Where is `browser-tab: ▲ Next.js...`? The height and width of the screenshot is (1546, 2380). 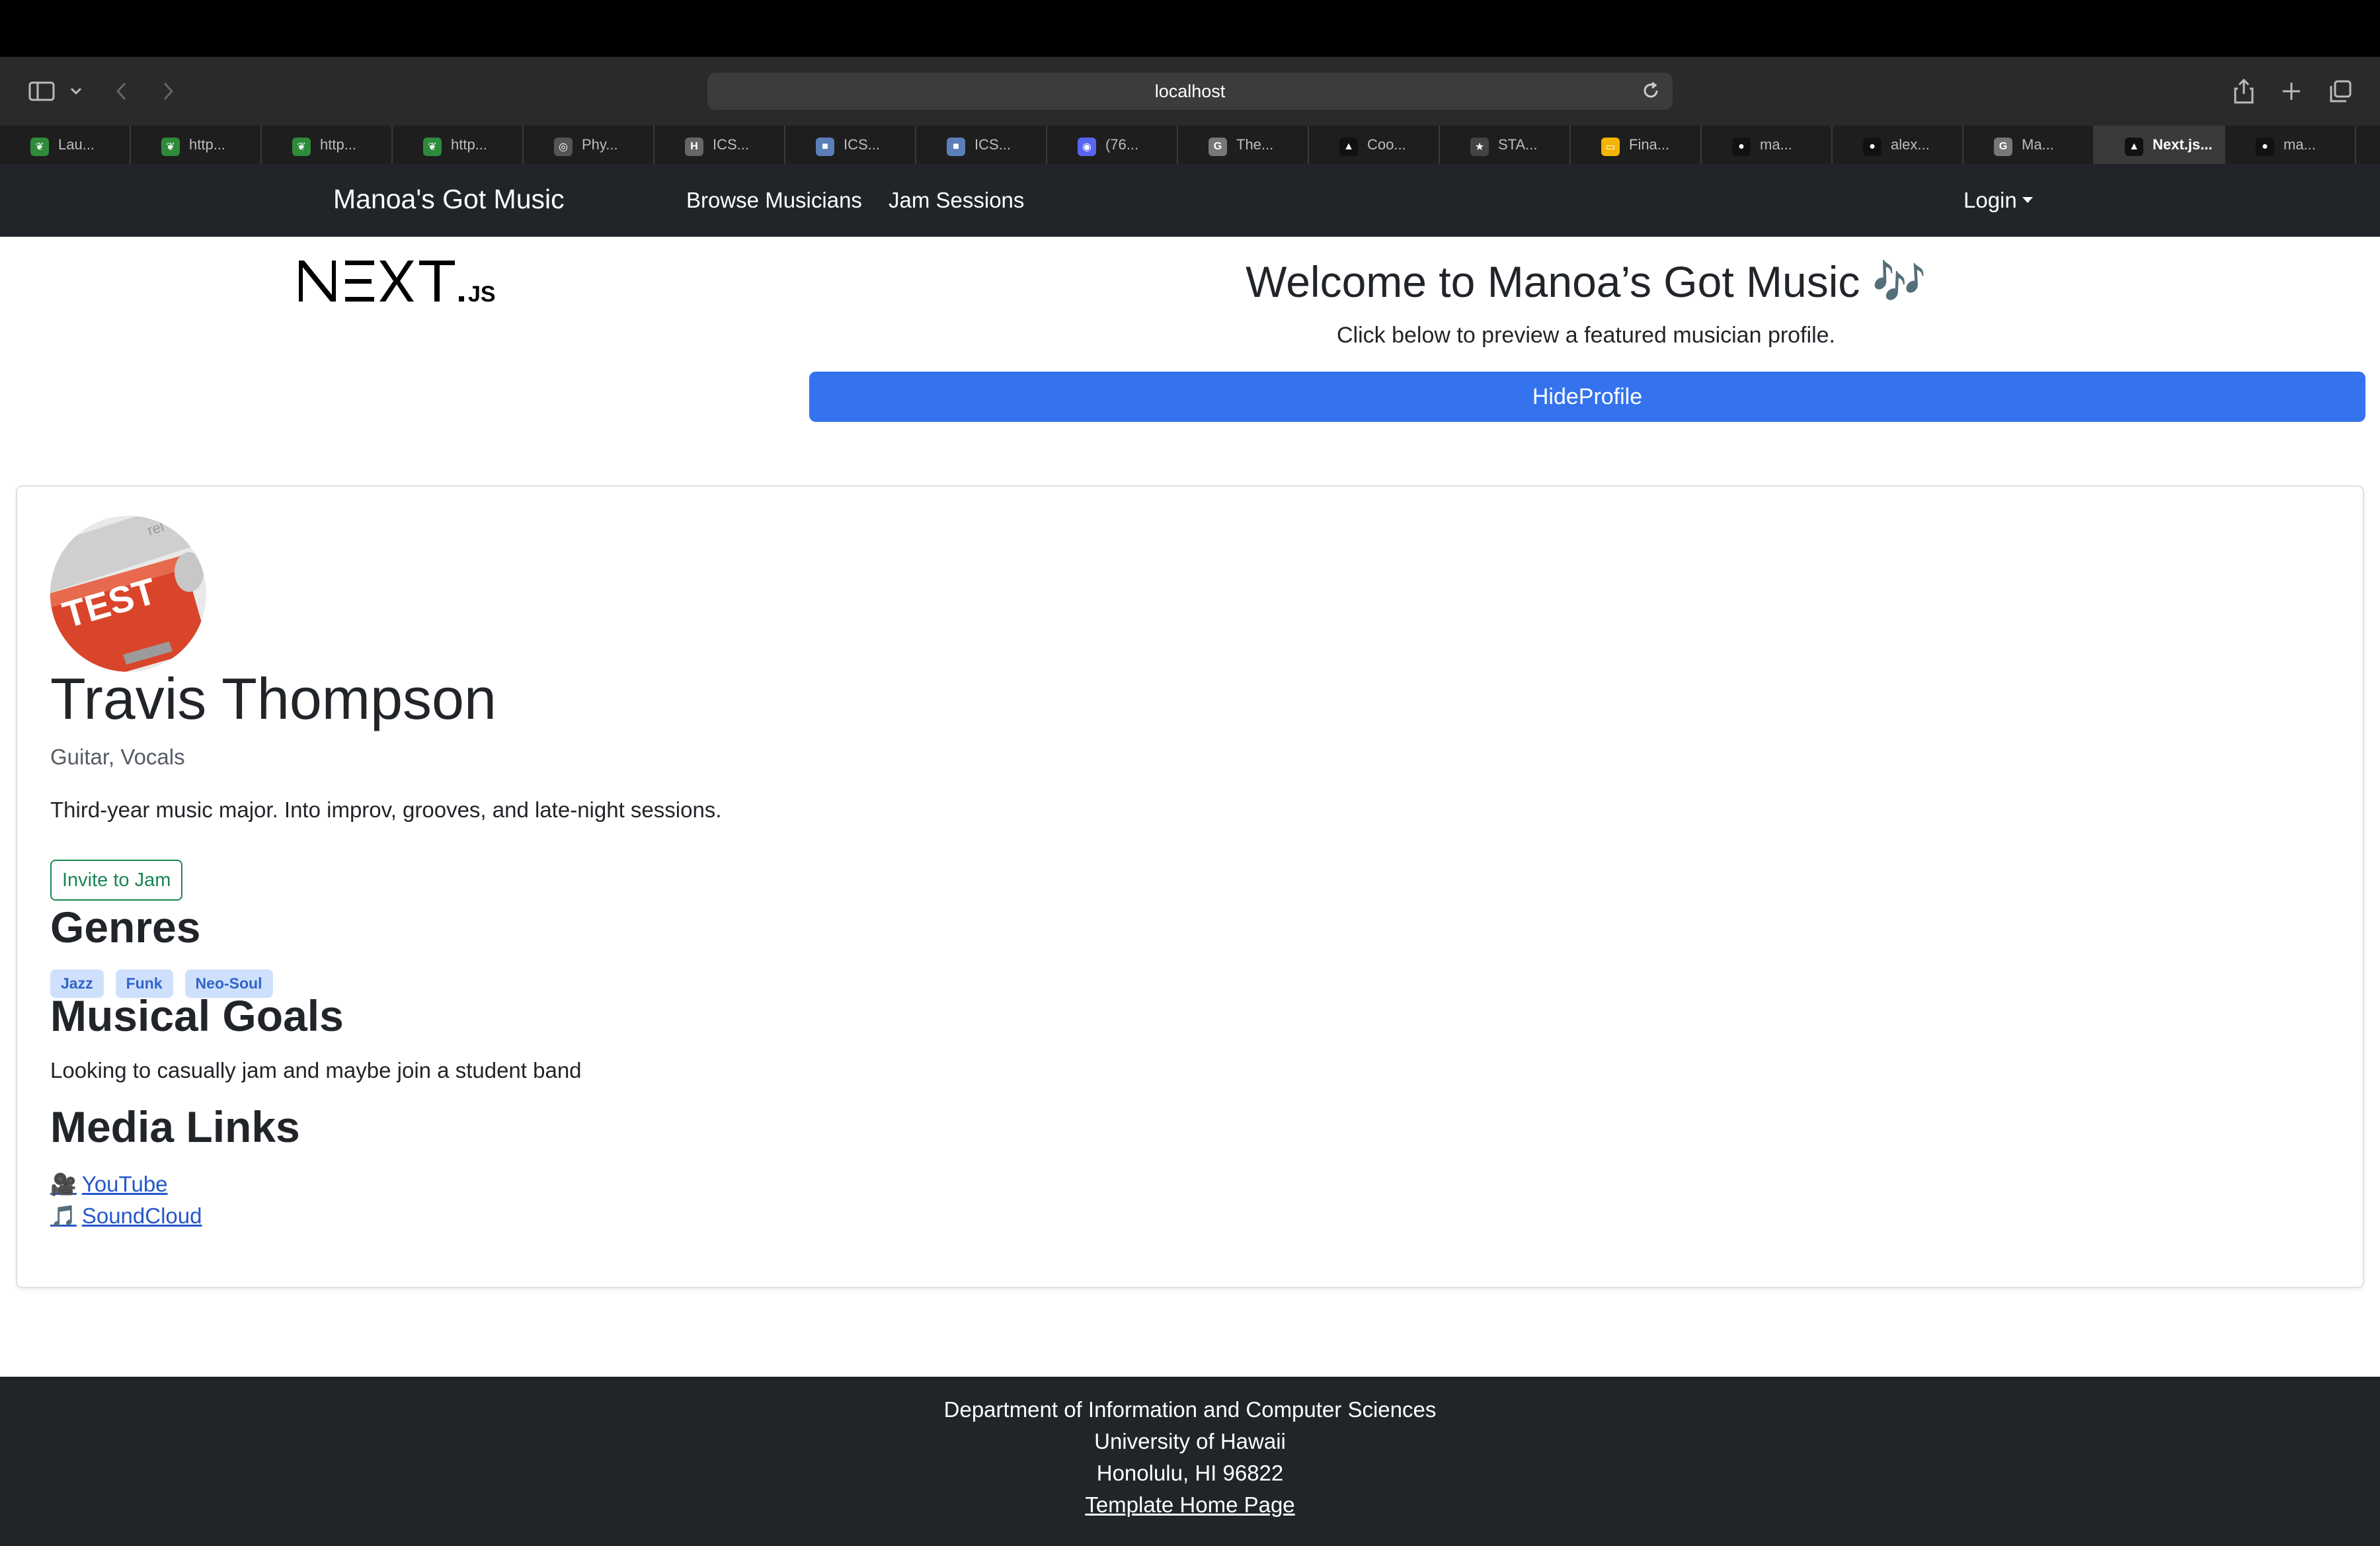
browser-tab: ▲ Next.js... is located at coordinates (2159, 145).